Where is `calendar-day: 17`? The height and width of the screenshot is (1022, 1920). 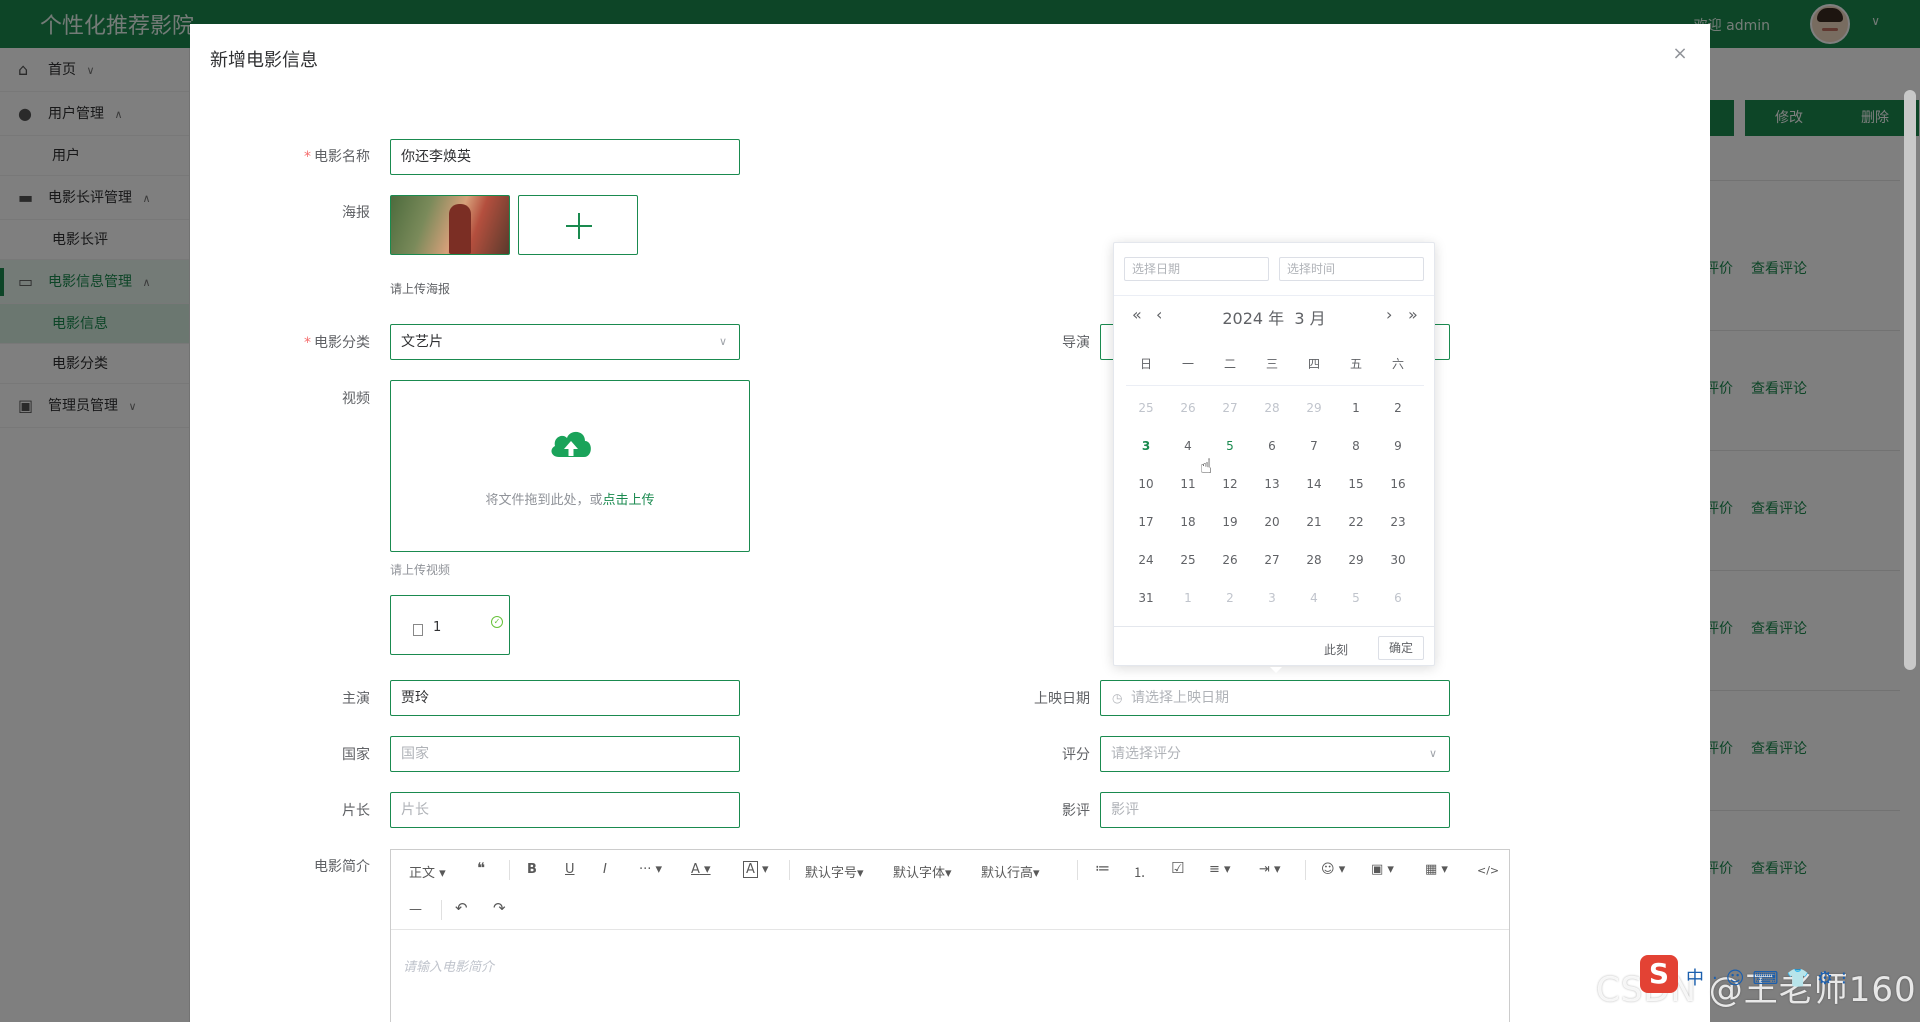
calendar-day: 17 is located at coordinates (1146, 522).